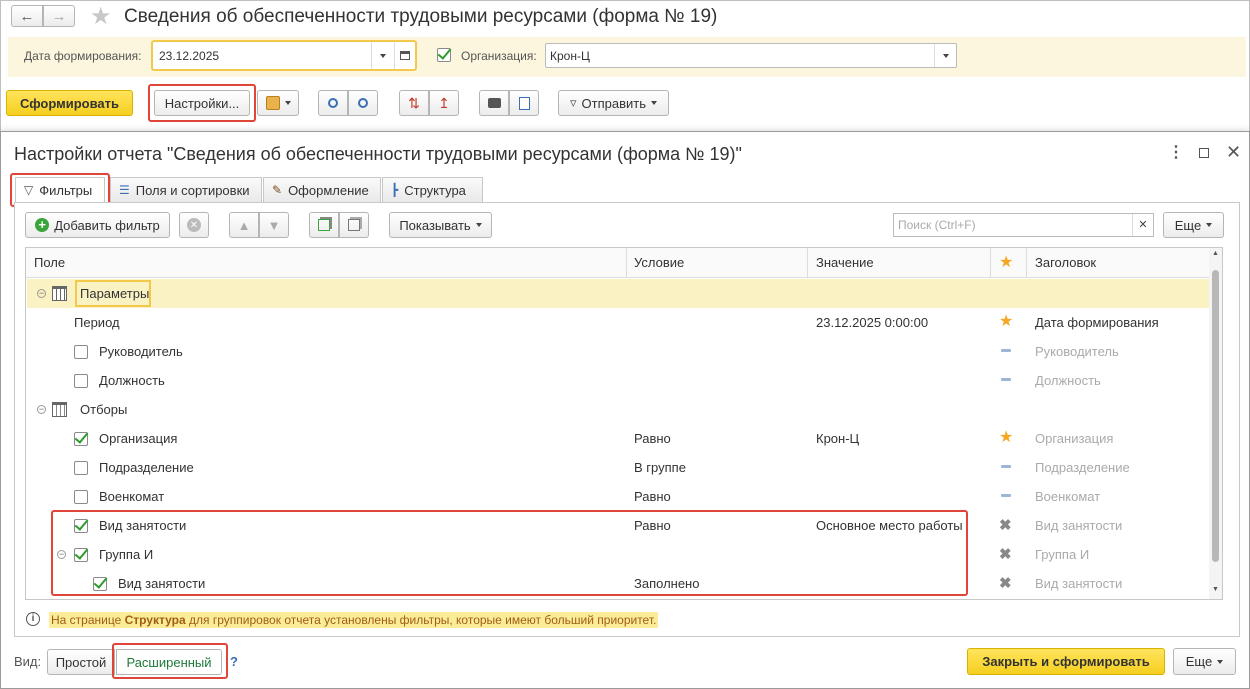 The width and height of the screenshot is (1250, 689). I want to click on organization-field: Крон-Ц, so click(751, 55).